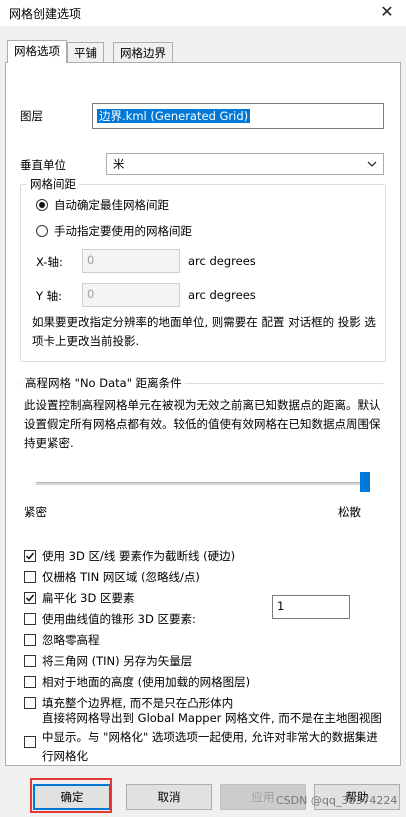 The height and width of the screenshot is (817, 406). What do you see at coordinates (30, 742) in the screenshot?
I see `export-gmg-checkbox` at bounding box center [30, 742].